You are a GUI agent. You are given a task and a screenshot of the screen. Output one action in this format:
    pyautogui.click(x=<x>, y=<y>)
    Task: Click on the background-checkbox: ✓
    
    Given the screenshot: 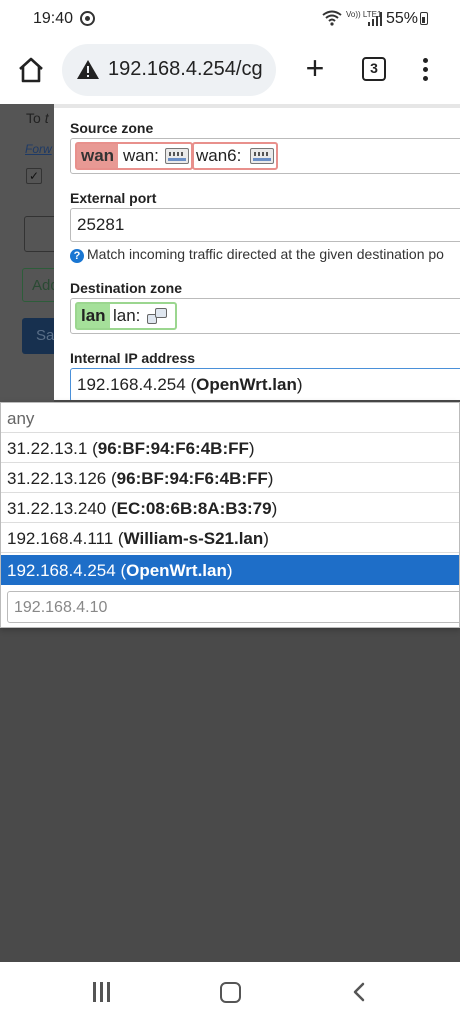 What is the action you would take?
    pyautogui.click(x=34, y=176)
    